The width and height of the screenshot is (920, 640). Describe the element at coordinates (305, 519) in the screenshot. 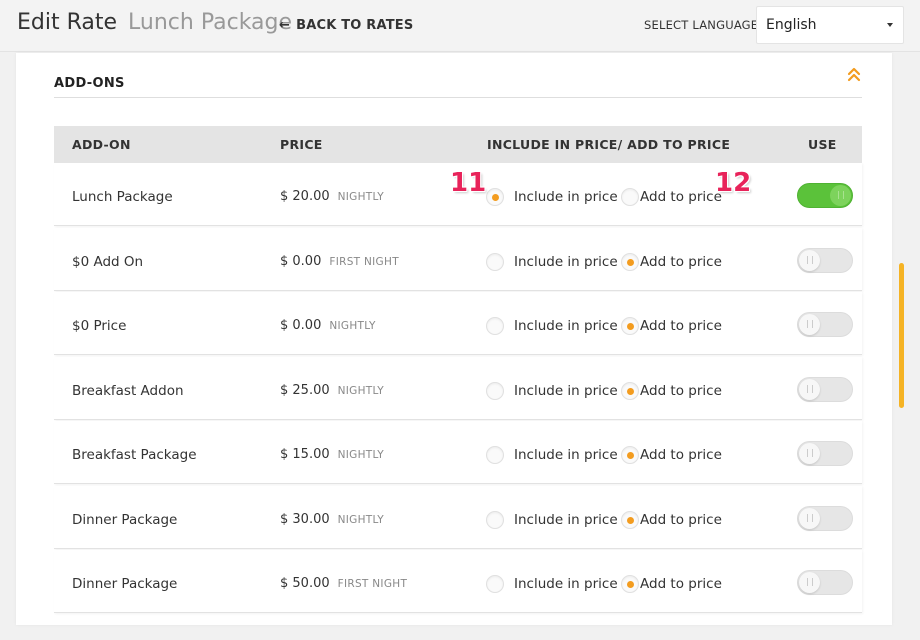

I see `addon-price-amount: $ 30.00` at that location.